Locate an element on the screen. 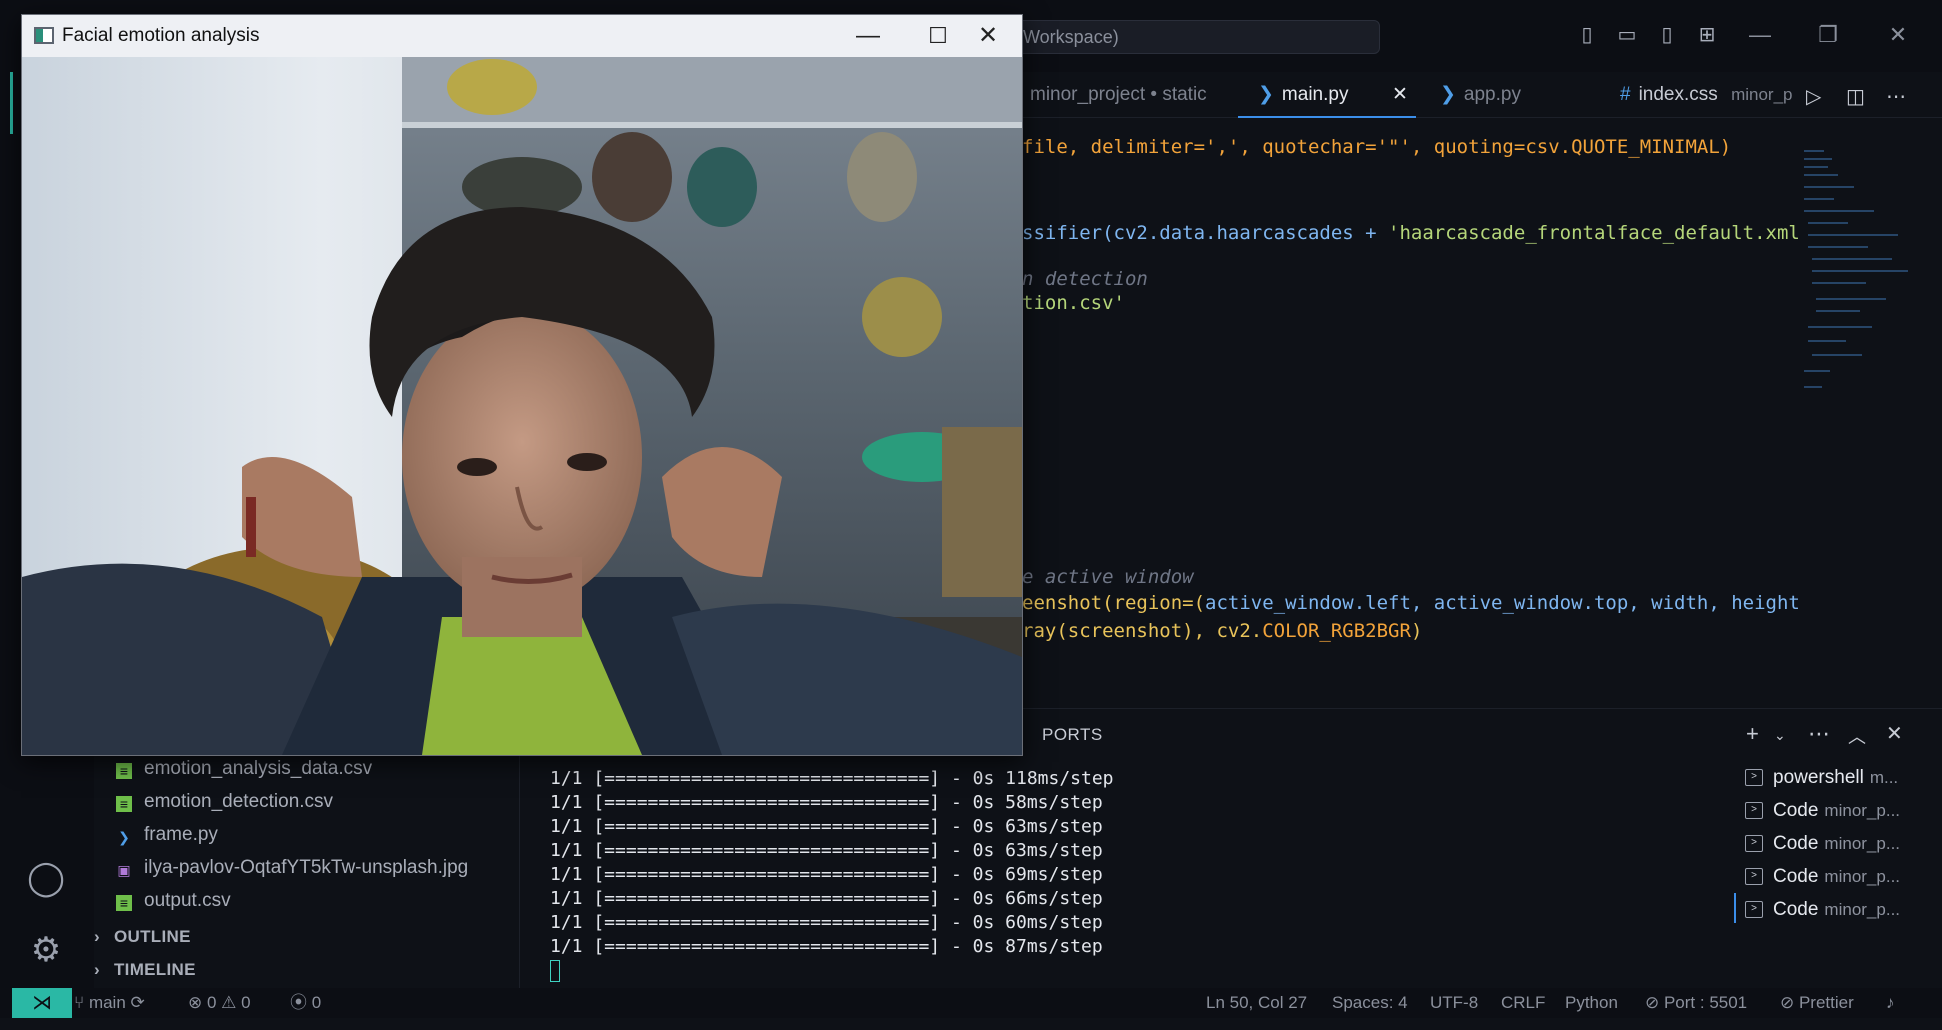 The image size is (1942, 1030). terminal-cursor is located at coordinates (555, 971).